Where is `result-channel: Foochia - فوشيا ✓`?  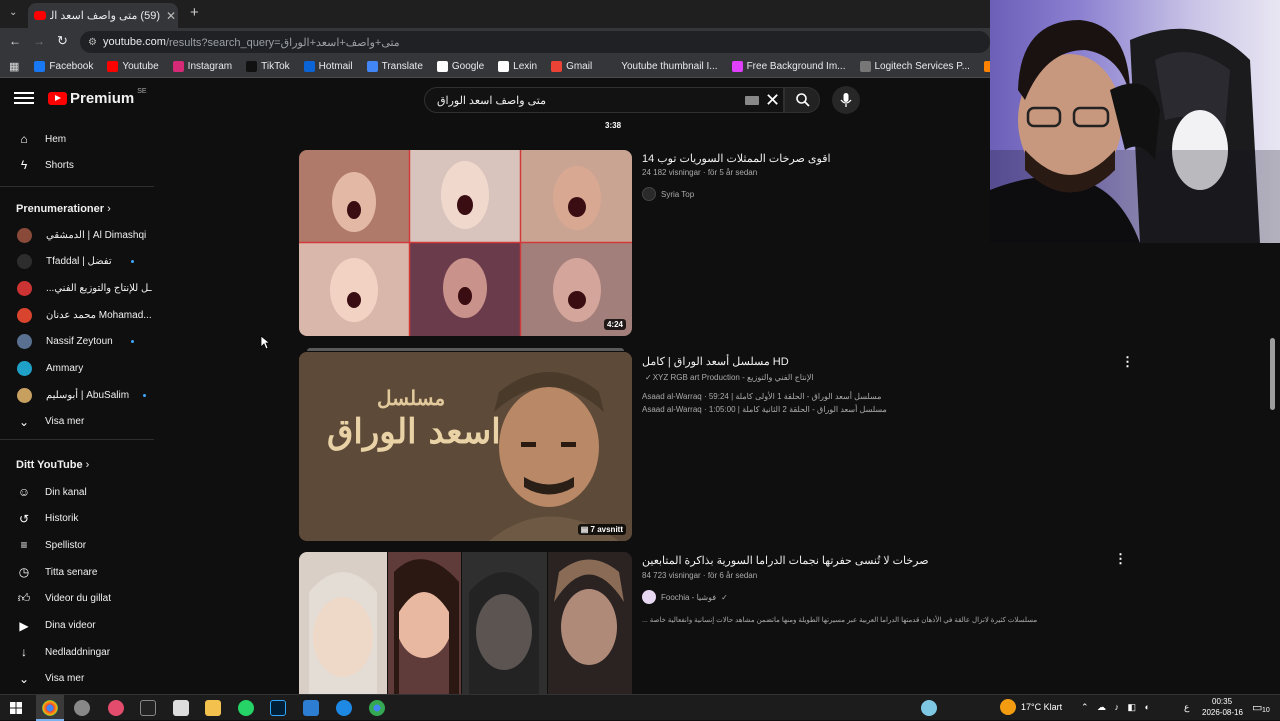
result-channel: Foochia - فوشيا ✓ is located at coordinates (685, 597).